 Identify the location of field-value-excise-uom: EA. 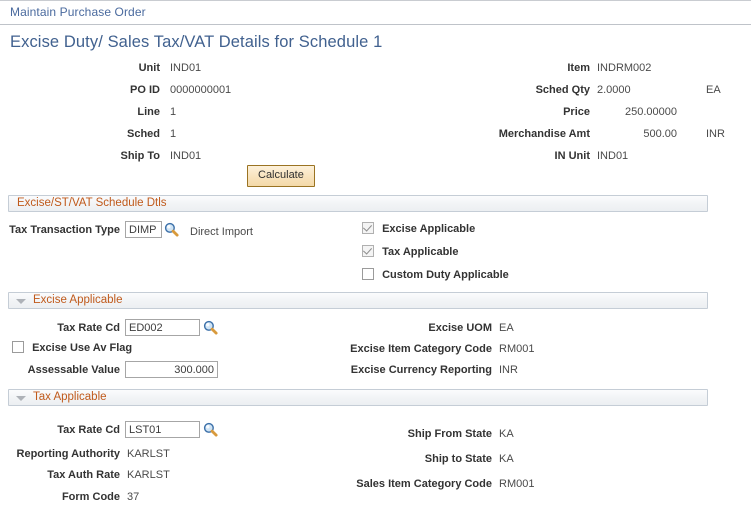
(506, 328).